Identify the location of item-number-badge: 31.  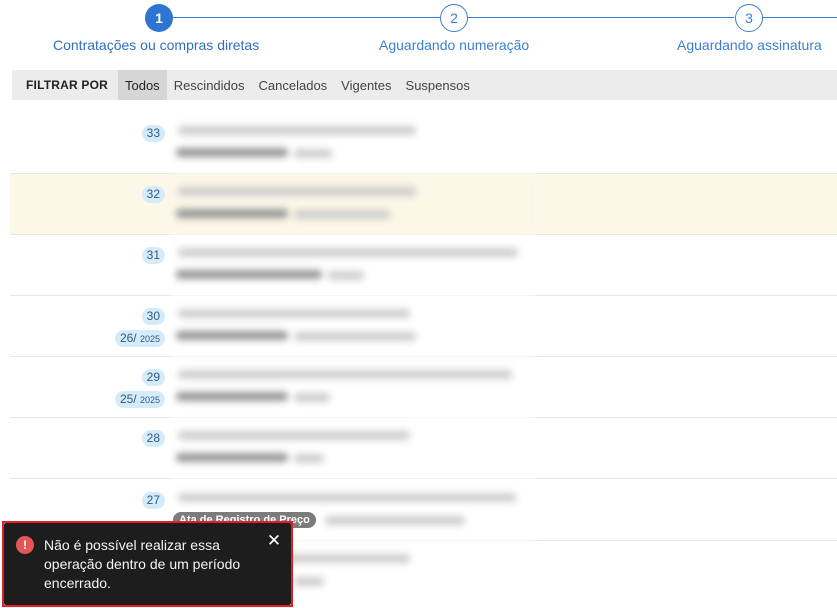
(153, 255).